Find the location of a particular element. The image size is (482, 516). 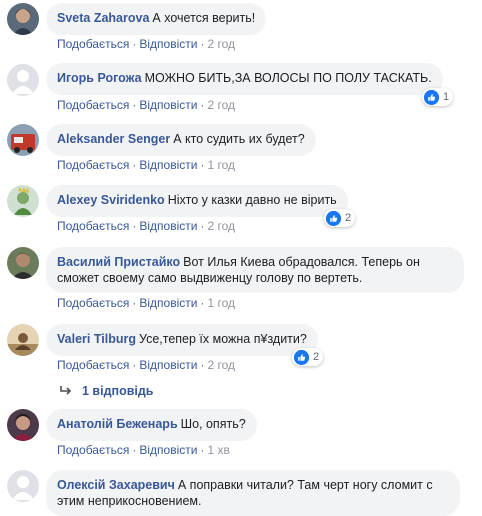

reaction-badge: 1 is located at coordinates (438, 97).